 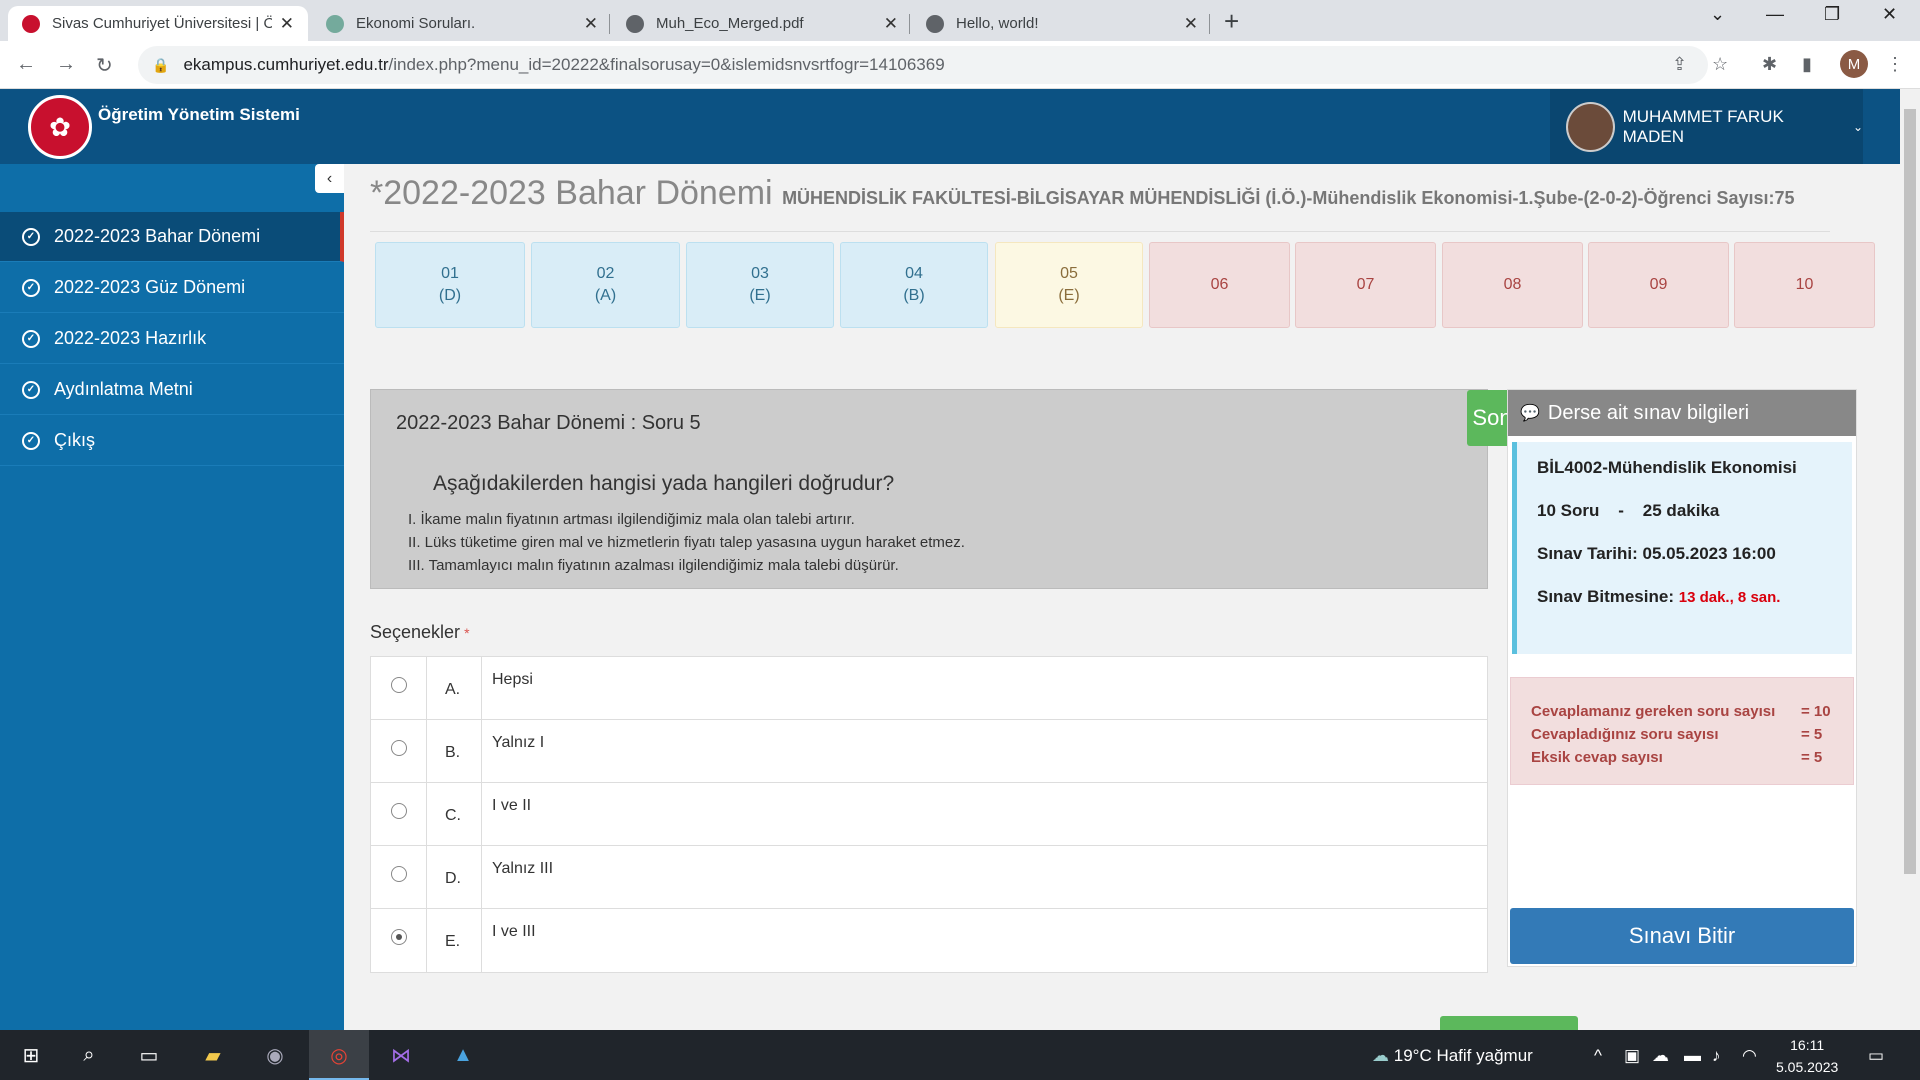 I want to click on taskbar-clock: 16:11 5.05.2023, so click(x=1807, y=1056).